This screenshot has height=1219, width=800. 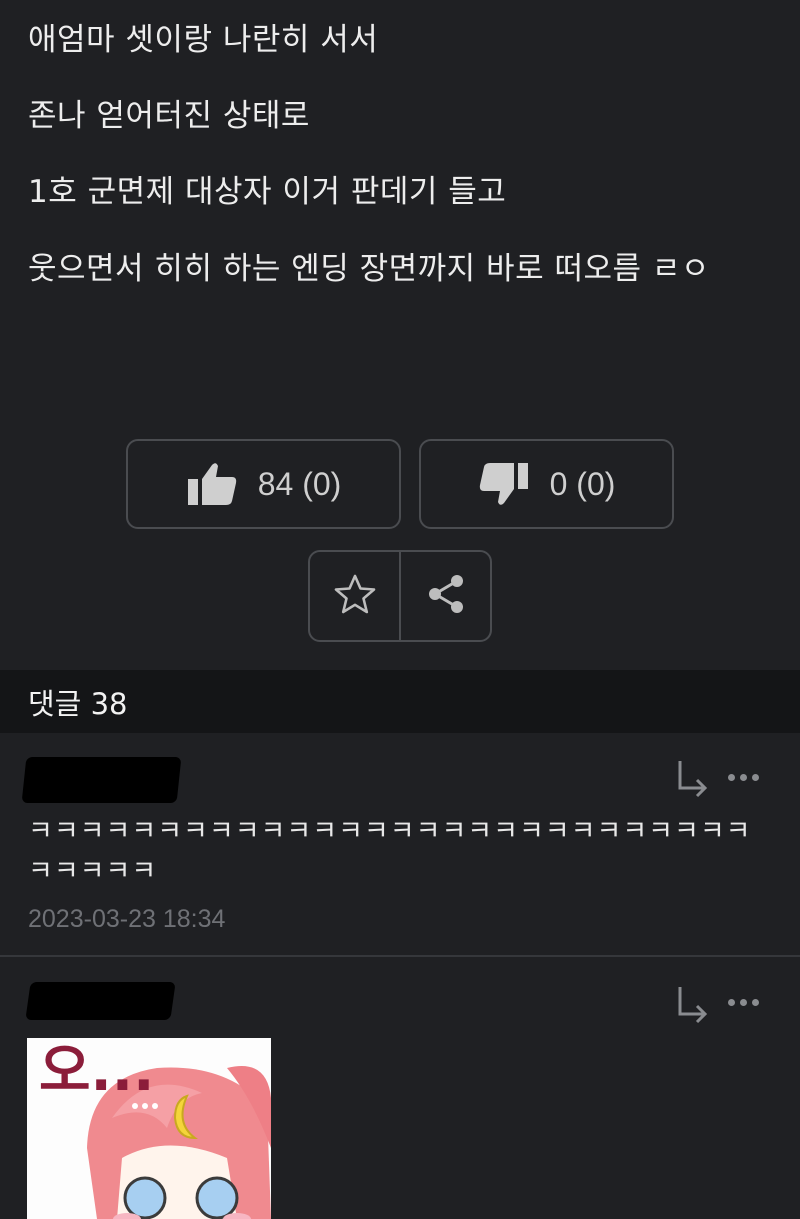 I want to click on comment-timestamp: 2023-03-23 18:34, so click(x=127, y=919).